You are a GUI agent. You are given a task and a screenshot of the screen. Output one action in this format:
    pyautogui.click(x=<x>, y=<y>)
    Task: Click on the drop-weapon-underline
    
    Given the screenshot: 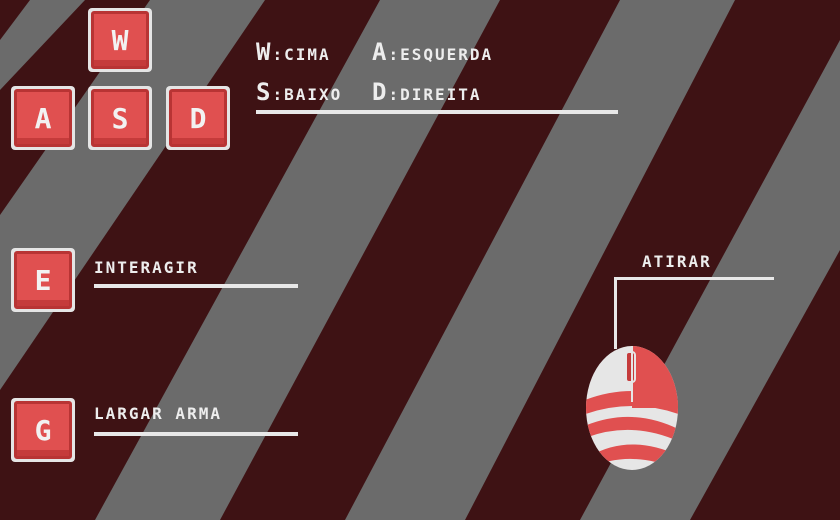 What is the action you would take?
    pyautogui.click(x=196, y=434)
    